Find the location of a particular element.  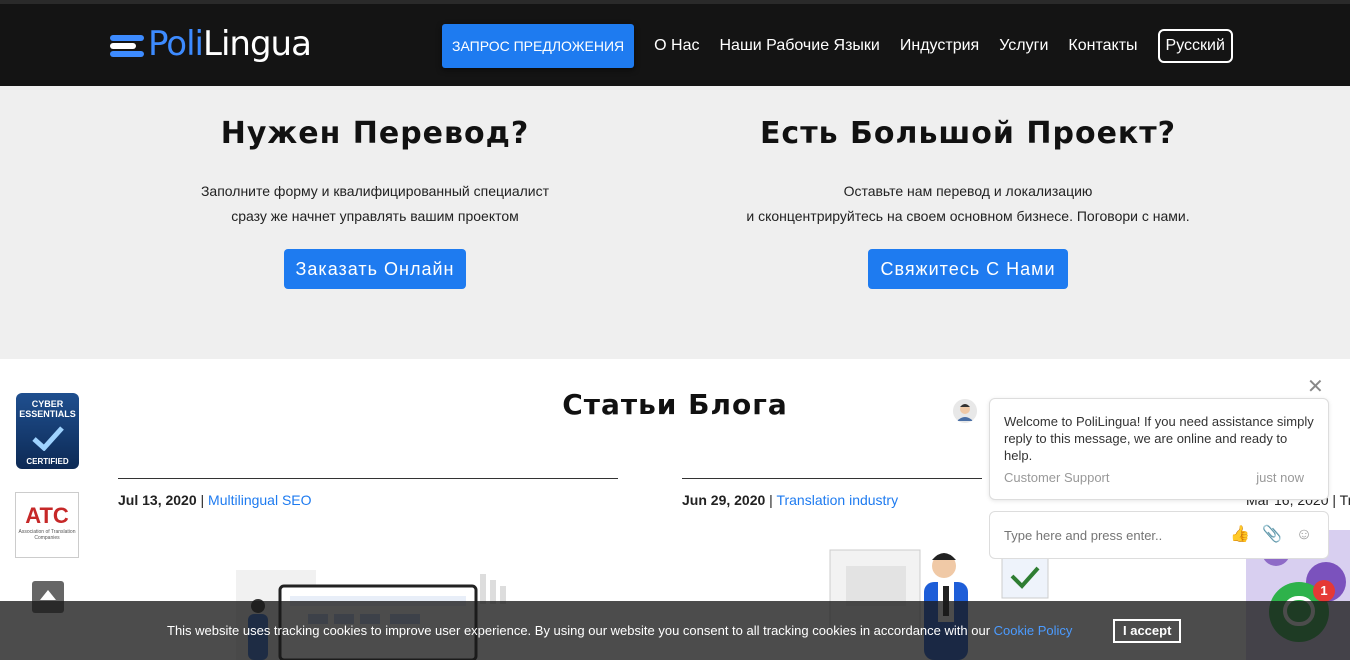

chat-message-input is located at coordinates (1111, 535).